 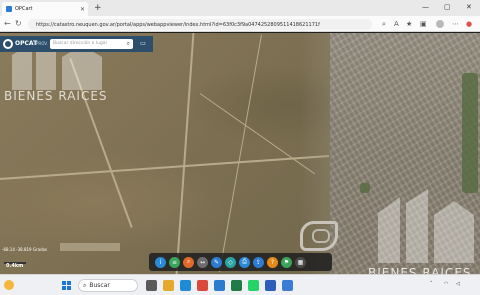 What do you see at coordinates (384, 24) in the screenshot?
I see `search-page-icon: ⌕` at bounding box center [384, 24].